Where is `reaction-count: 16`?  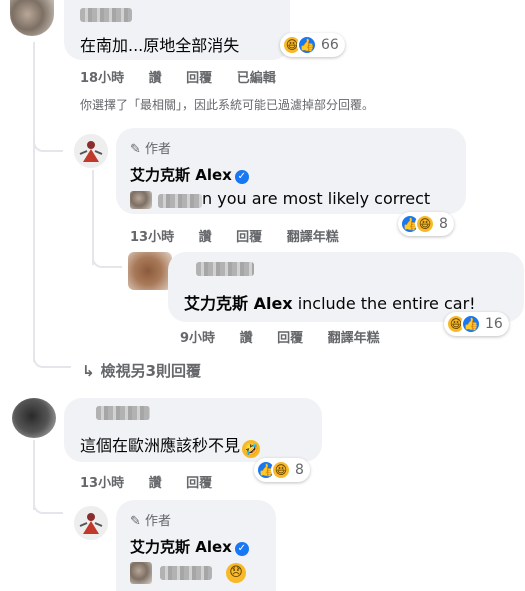
reaction-count: 16 is located at coordinates (494, 324).